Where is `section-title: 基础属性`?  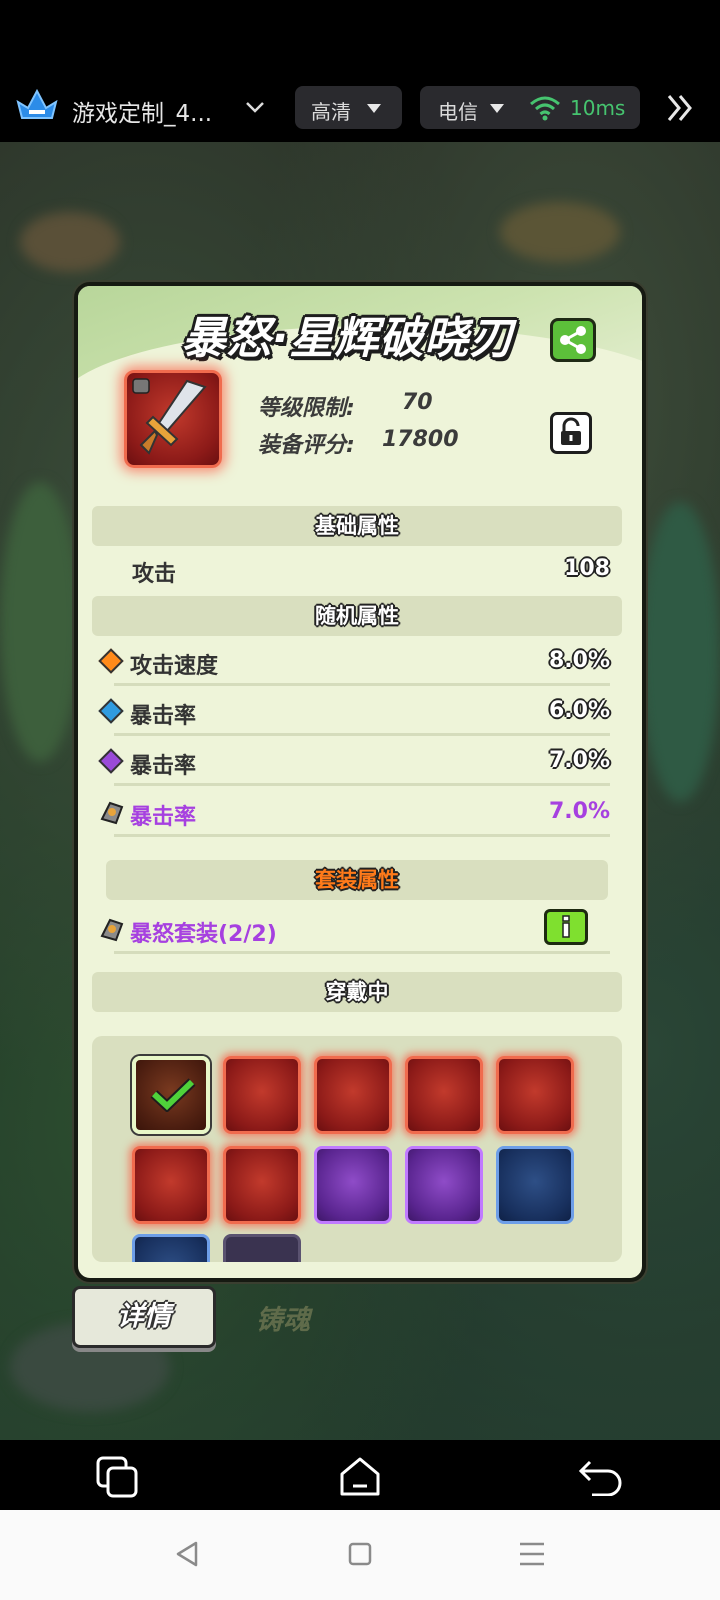 section-title: 基础属性 is located at coordinates (357, 526).